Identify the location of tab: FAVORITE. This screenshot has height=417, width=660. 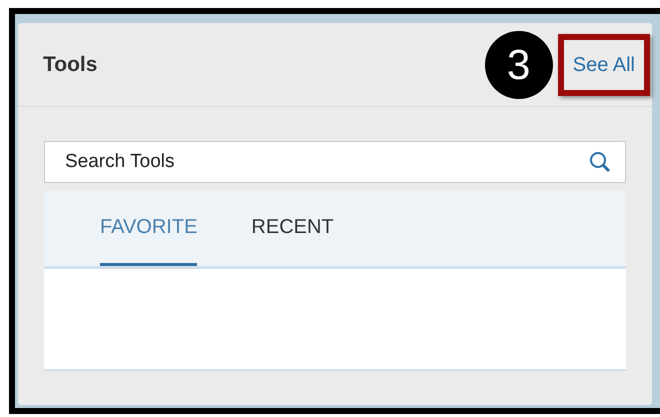
(149, 228).